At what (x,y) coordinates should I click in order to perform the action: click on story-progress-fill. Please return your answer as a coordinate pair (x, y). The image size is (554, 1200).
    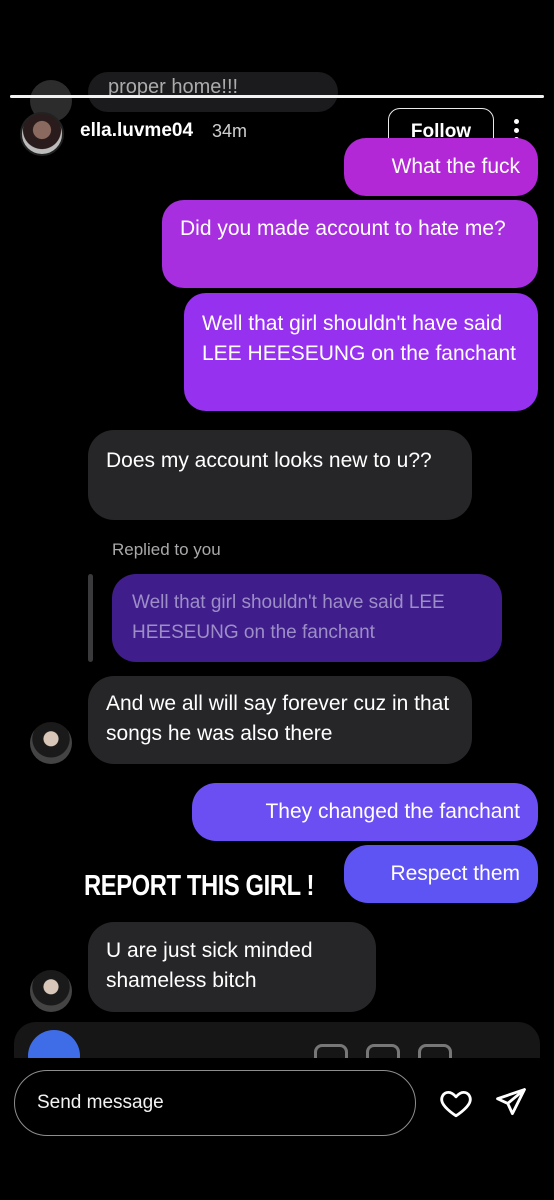
    Looking at the image, I should click on (277, 96).